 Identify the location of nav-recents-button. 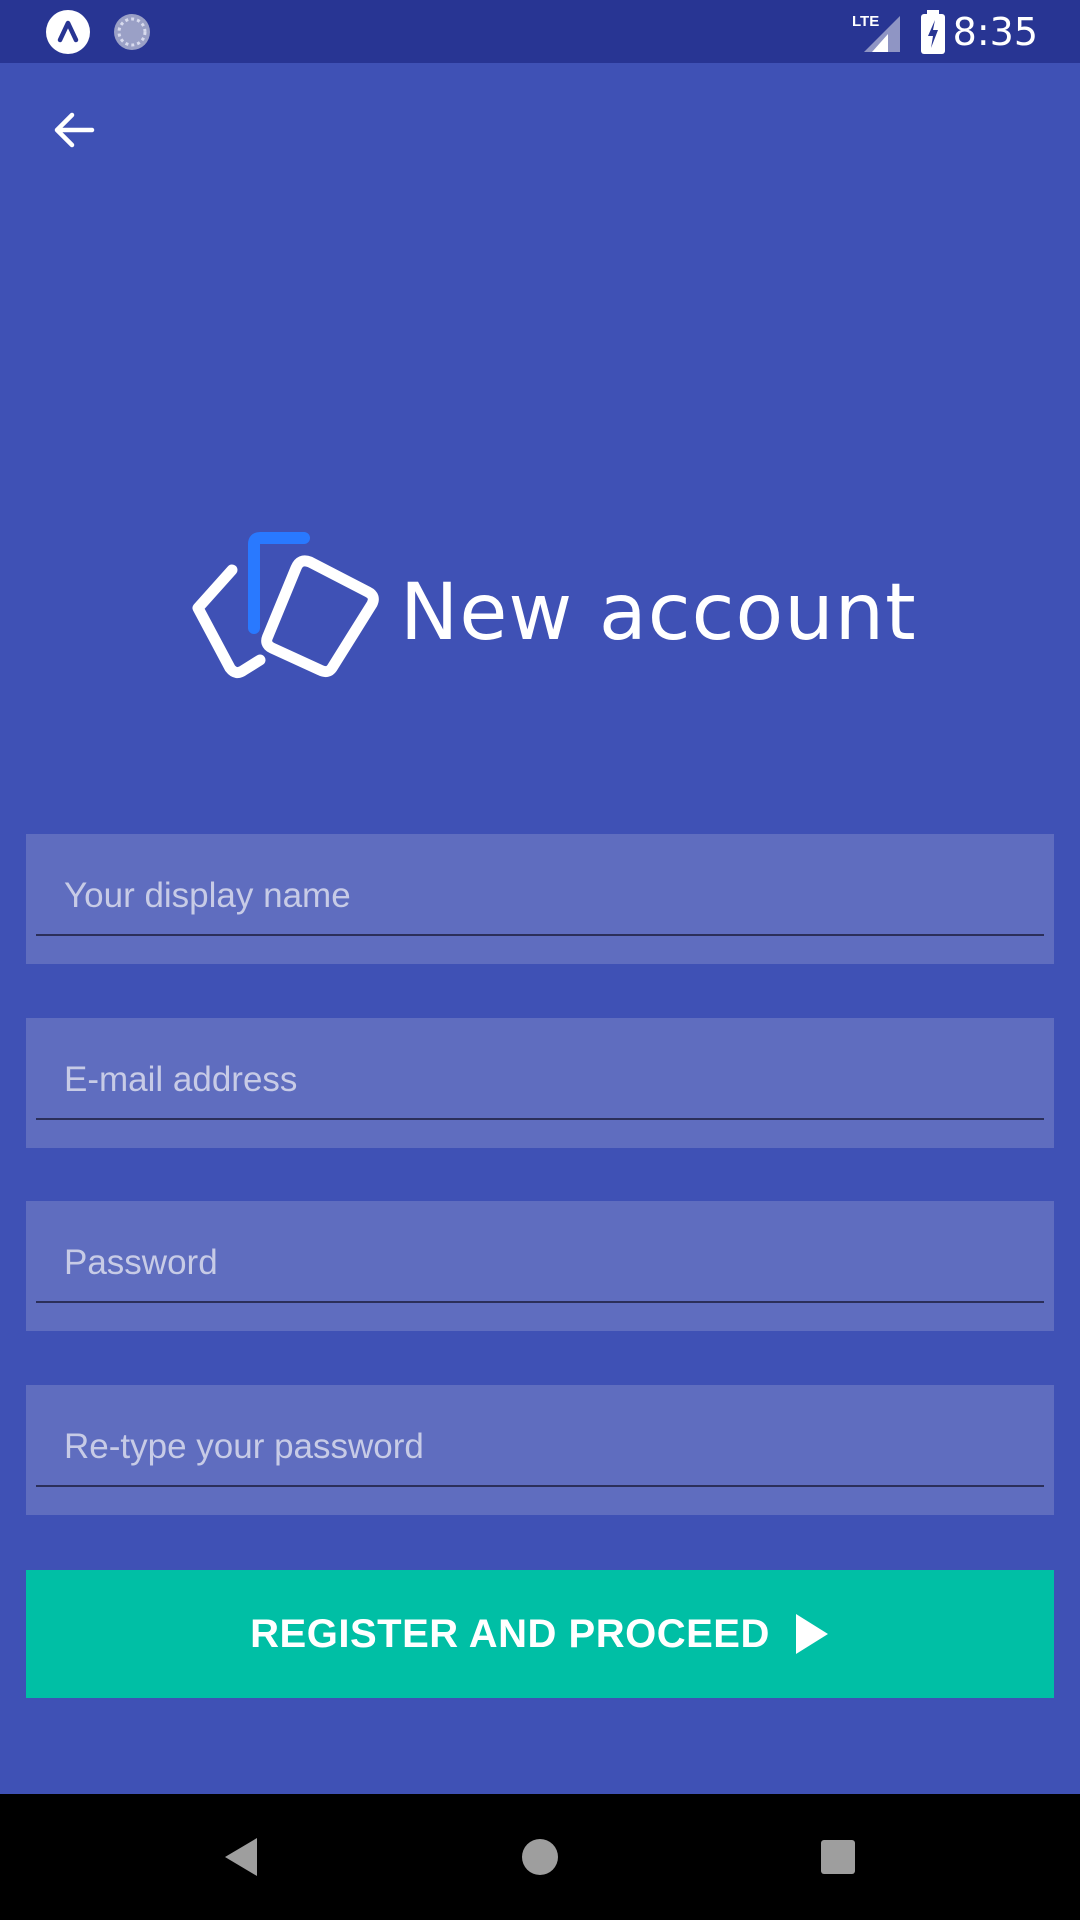
(838, 1857).